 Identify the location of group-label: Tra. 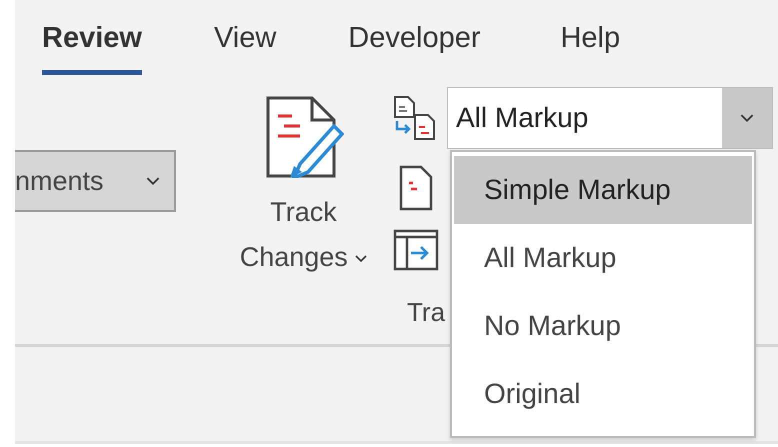
(426, 312).